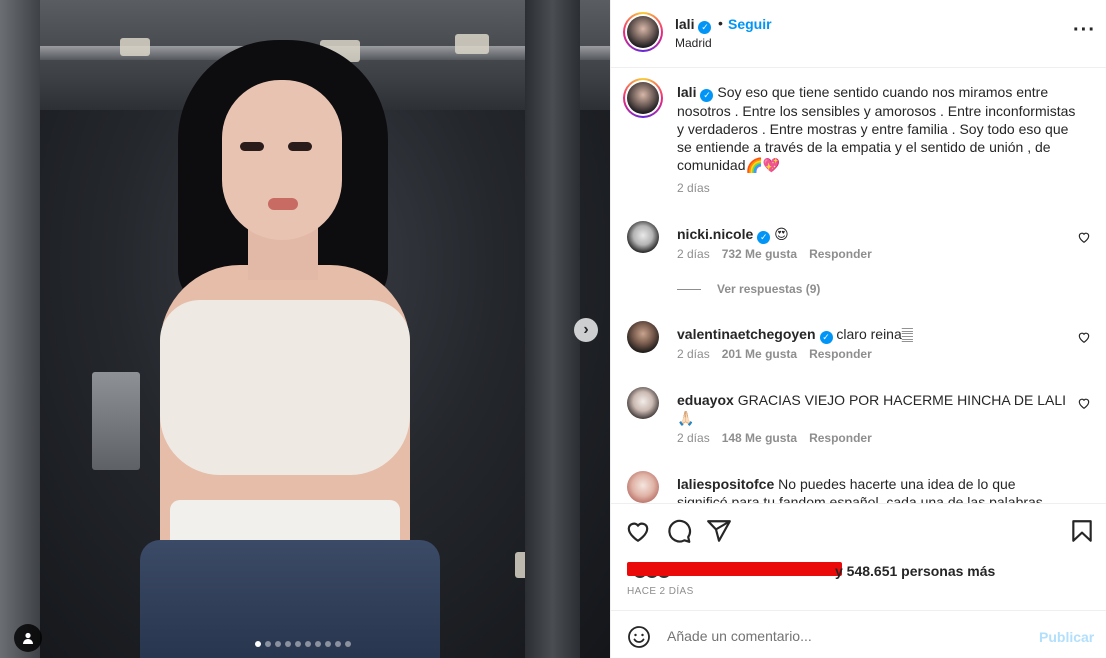  I want to click on comment-body: valentinaetchegoyen ✓ claro reina𝄛, so click(872, 334).